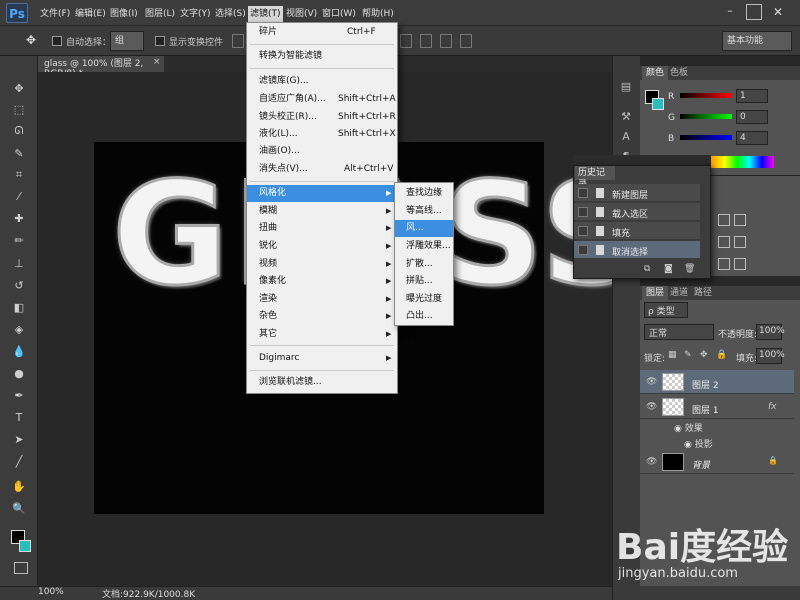 The image size is (800, 600). What do you see at coordinates (322, 316) in the screenshot?
I see `menu-item-noise: 杂色` at bounding box center [322, 316].